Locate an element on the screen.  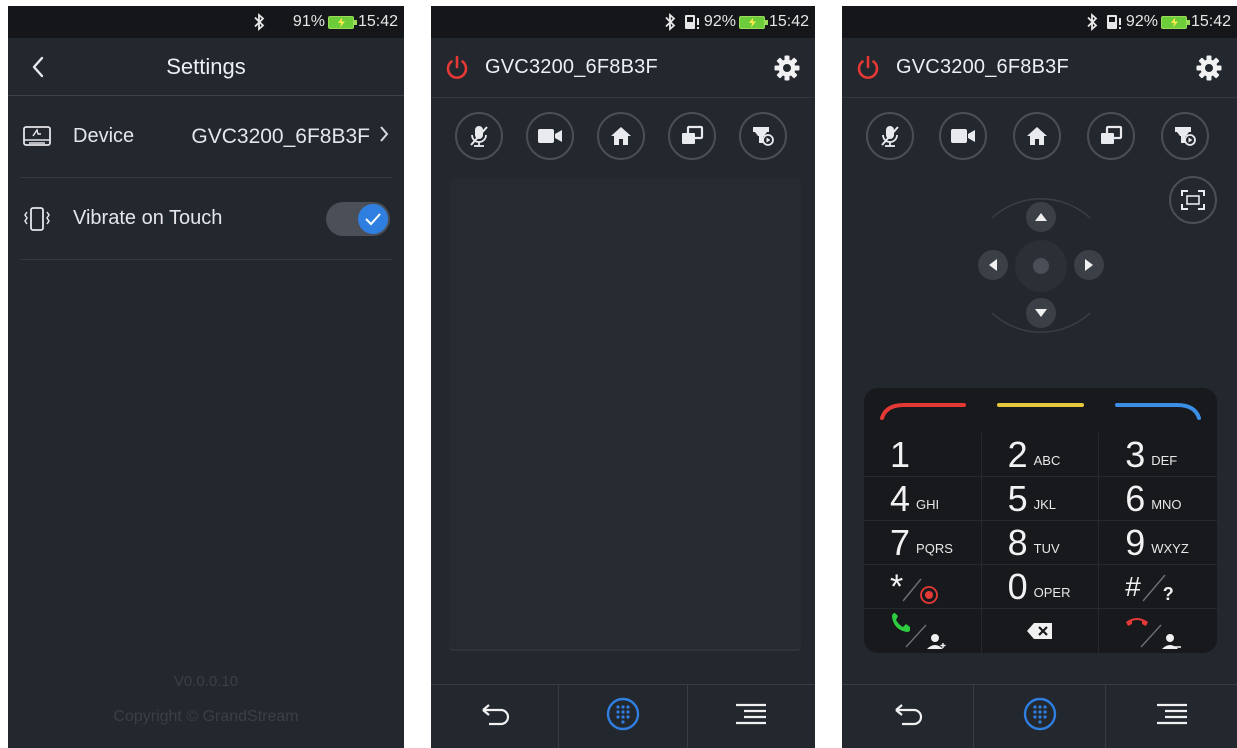
vibrate-label: Vibrate on Touch is located at coordinates (148, 218).